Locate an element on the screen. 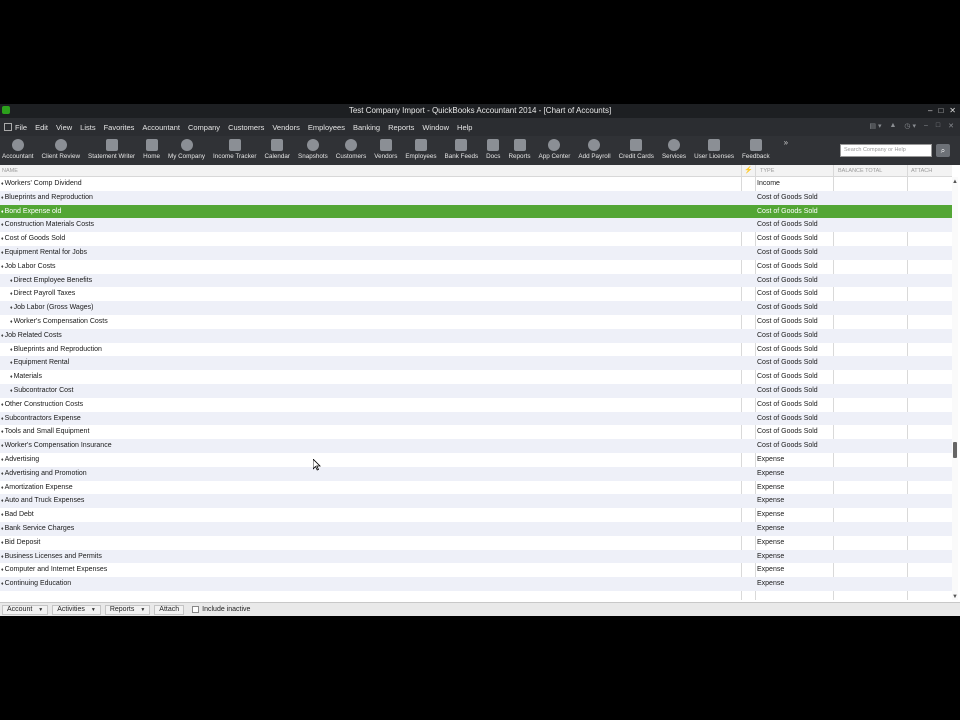  account-name-text: Bad Debt is located at coordinates (19, 515).